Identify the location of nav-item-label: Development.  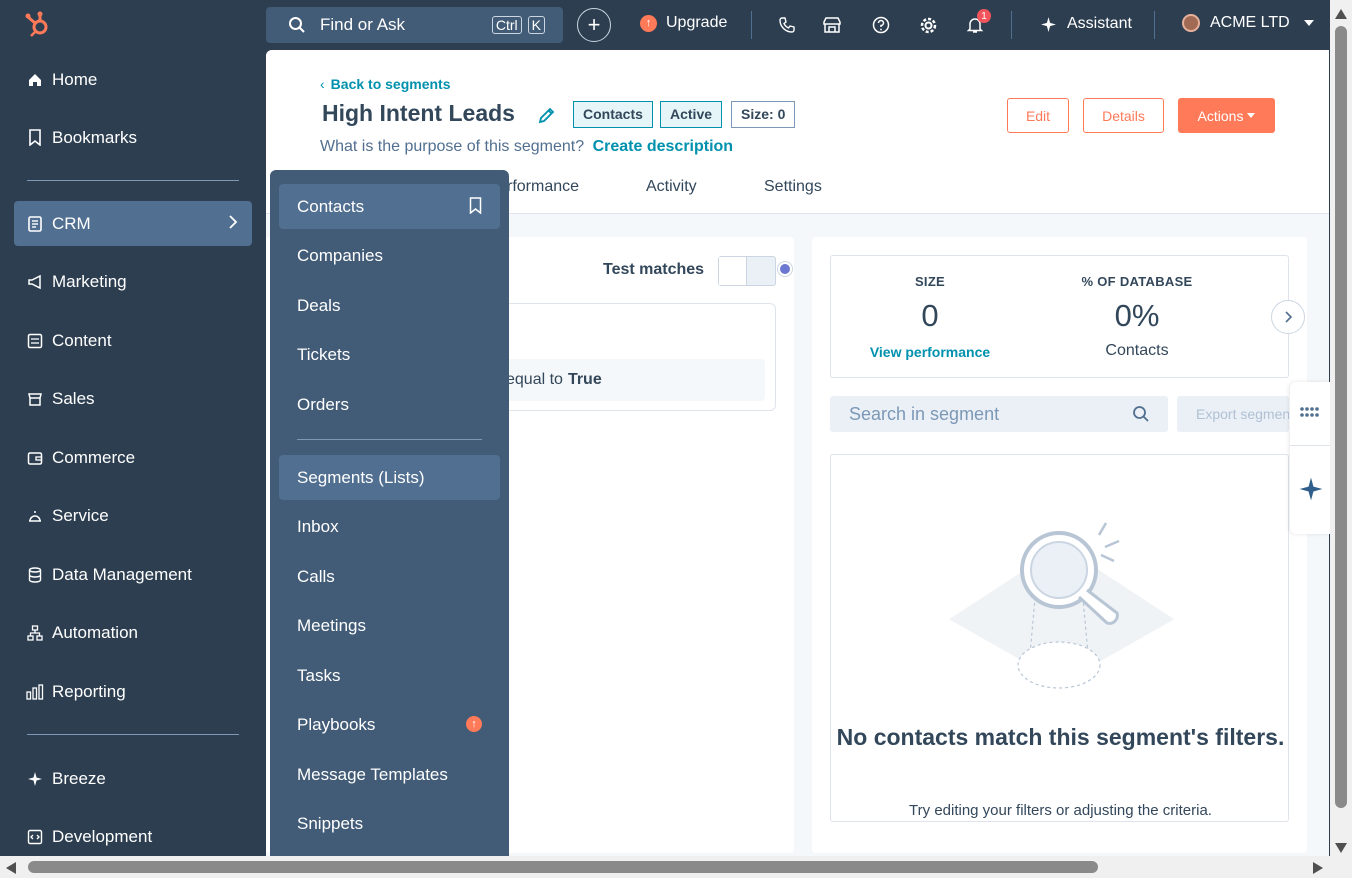
(102, 836).